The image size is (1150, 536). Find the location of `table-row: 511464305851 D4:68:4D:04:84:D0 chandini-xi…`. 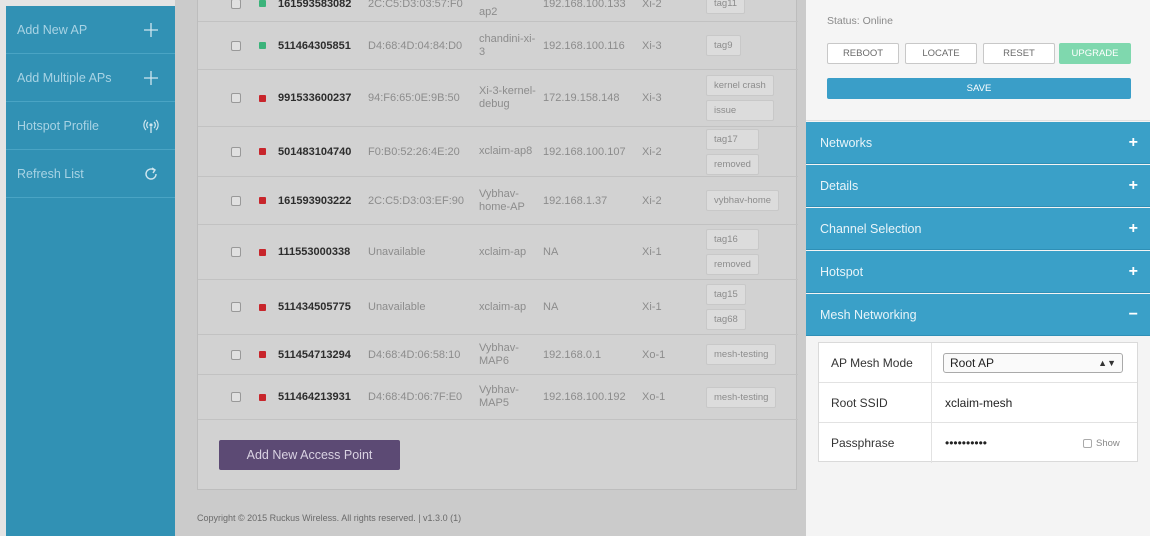

table-row: 511464305851 D4:68:4D:04:84:D0 chandini-xi… is located at coordinates (498, 46).